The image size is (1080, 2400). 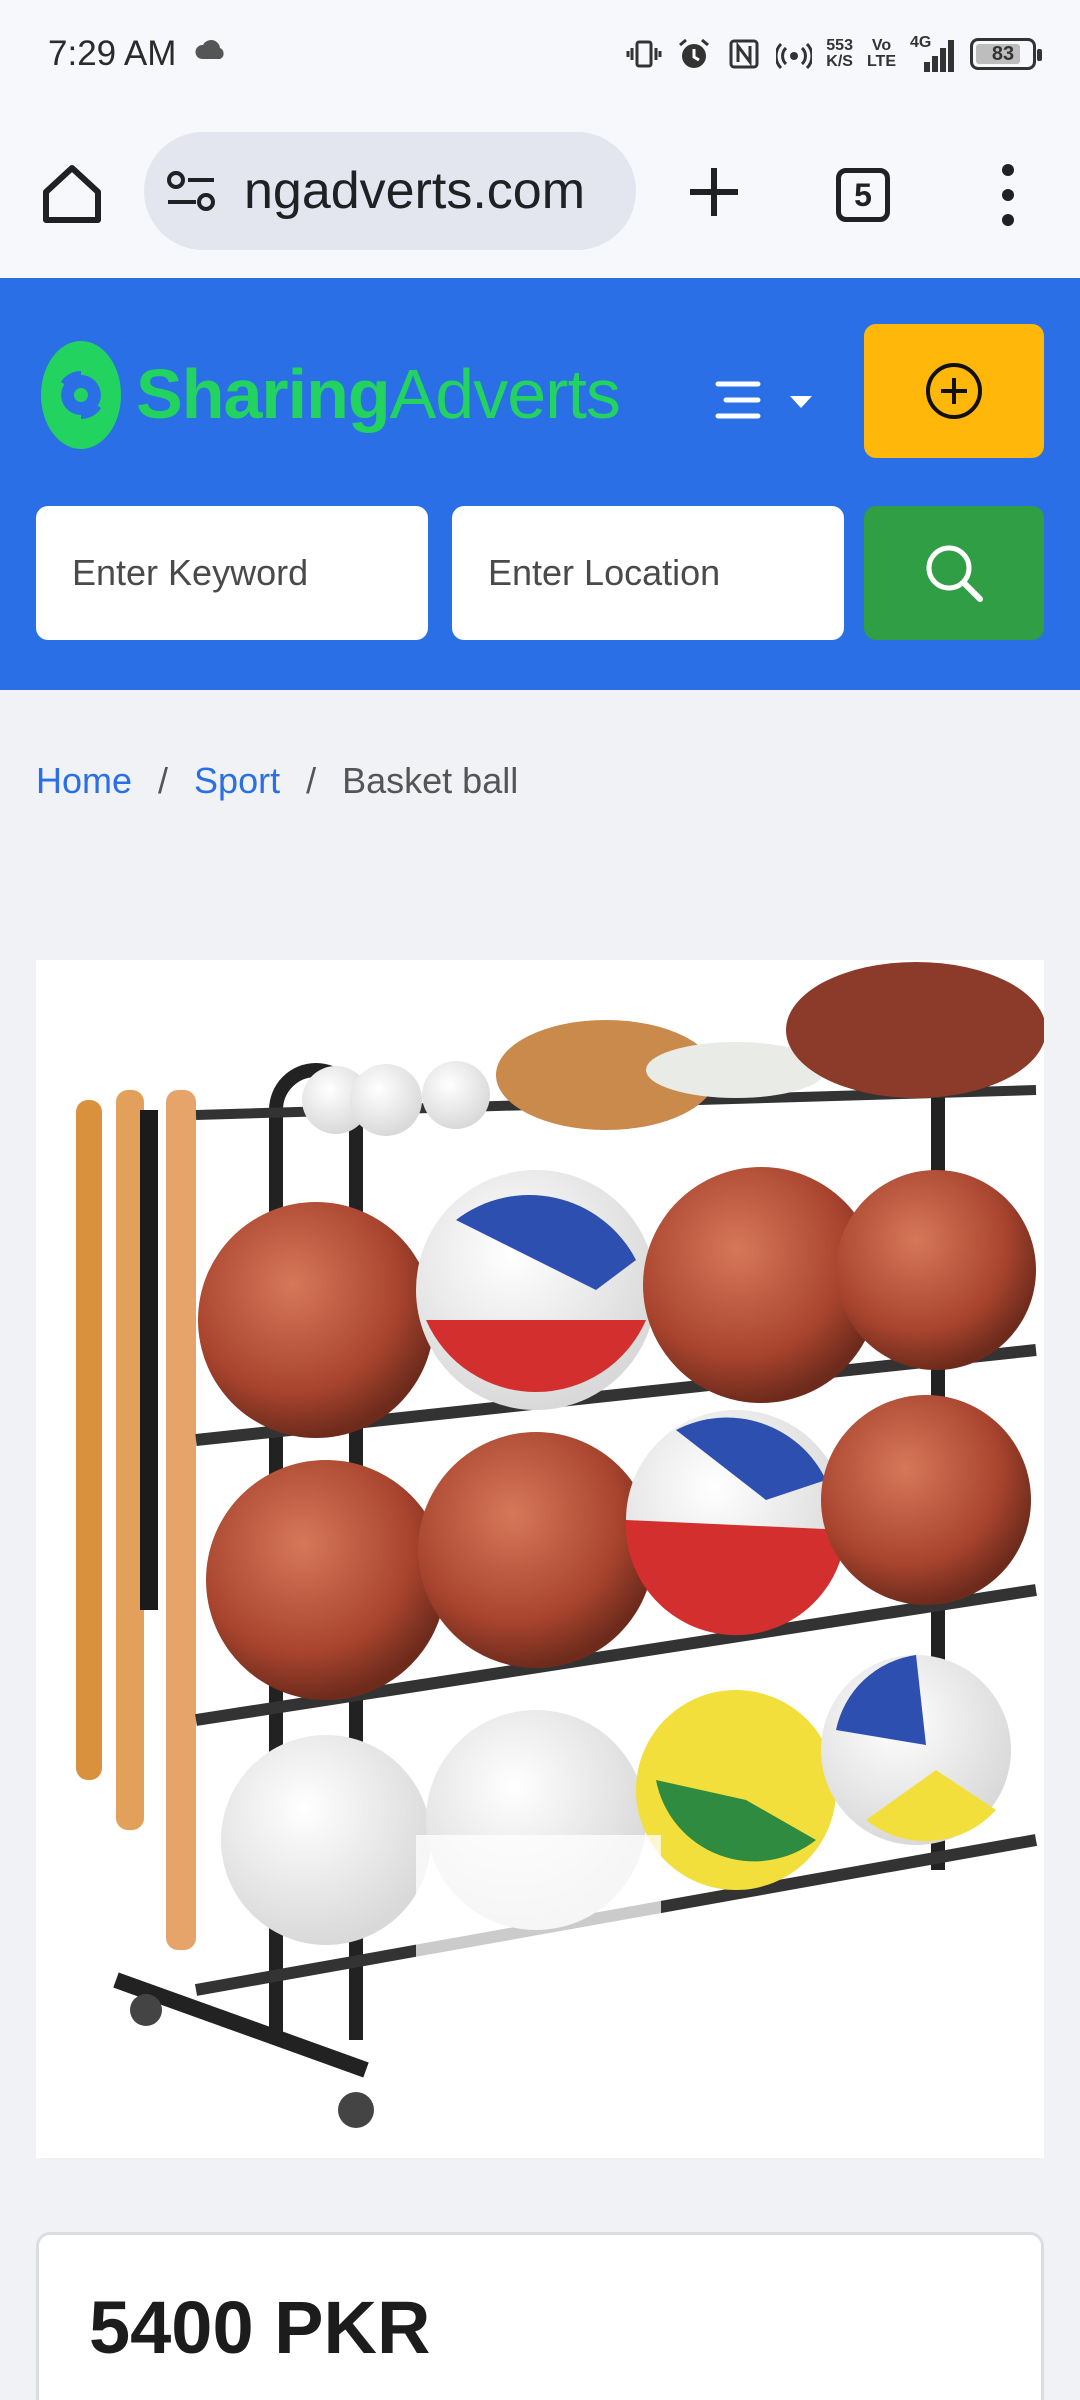 I want to click on address-bar: ngadverts.com, so click(x=390, y=191).